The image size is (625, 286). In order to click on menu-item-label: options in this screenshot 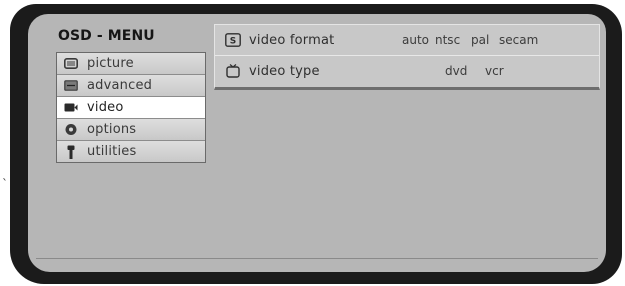, I will do `click(112, 129)`.